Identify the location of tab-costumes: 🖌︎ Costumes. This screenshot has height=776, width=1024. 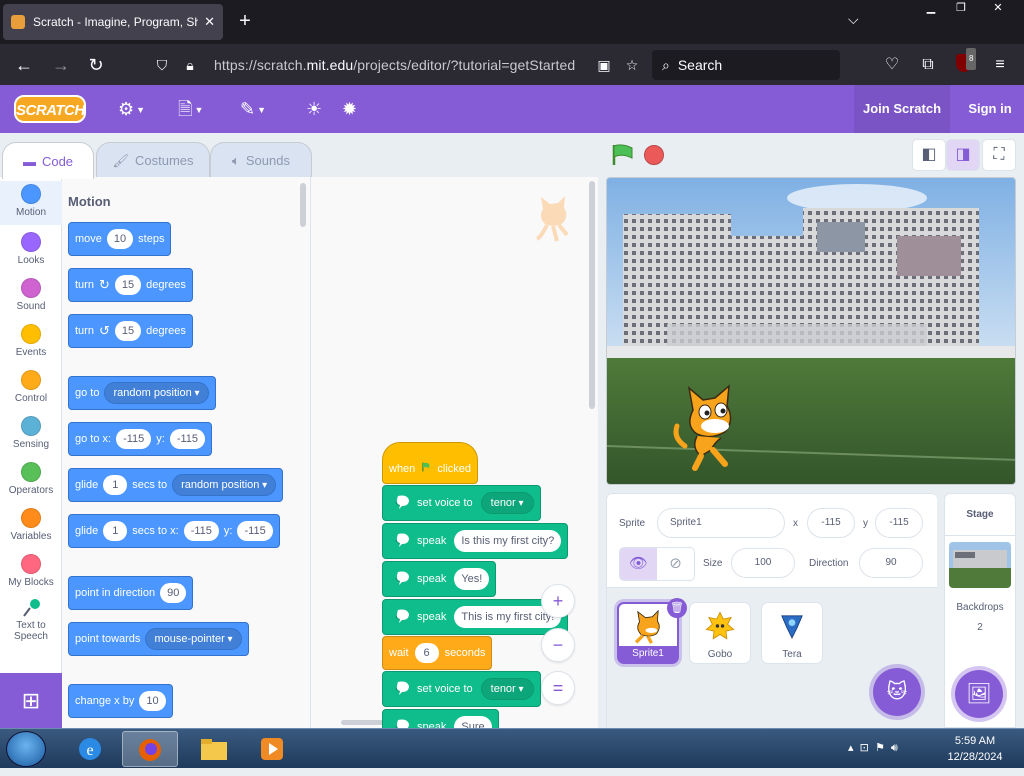
(153, 160).